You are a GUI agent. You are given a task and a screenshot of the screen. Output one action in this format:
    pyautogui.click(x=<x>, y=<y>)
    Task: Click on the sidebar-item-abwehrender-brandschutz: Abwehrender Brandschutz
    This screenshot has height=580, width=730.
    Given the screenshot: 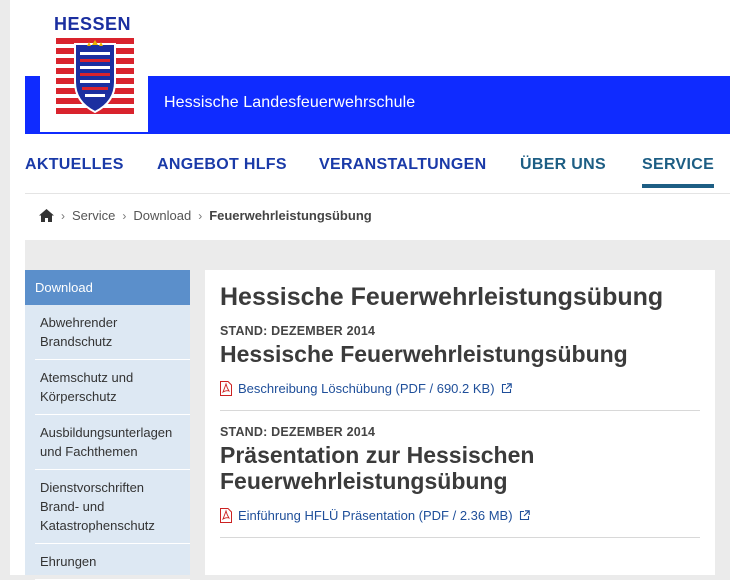 What is the action you would take?
    pyautogui.click(x=112, y=332)
    